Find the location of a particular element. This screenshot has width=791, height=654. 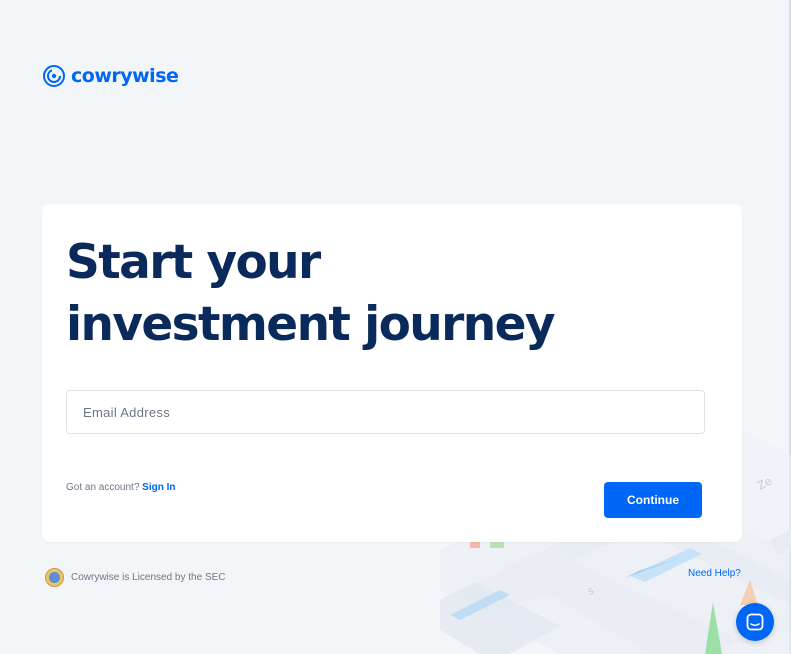

cowrywise-logo-icon is located at coordinates (54, 76).